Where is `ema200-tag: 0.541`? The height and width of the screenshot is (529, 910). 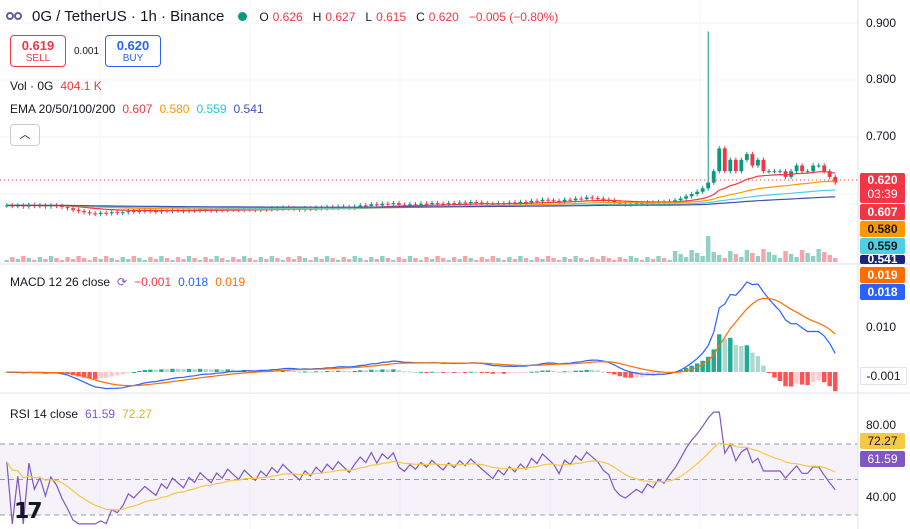
ema200-tag: 0.541 is located at coordinates (882, 259).